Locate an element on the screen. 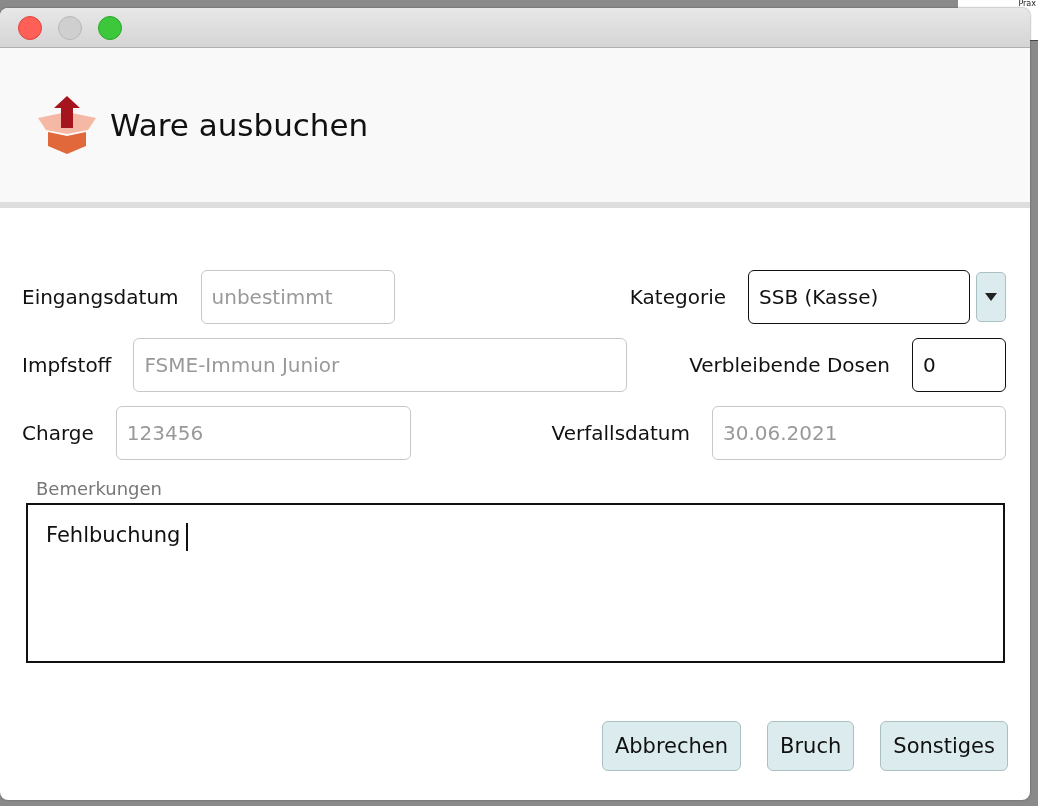 The image size is (1038, 806). dialog-title: Ware ausbuchen is located at coordinates (239, 125).